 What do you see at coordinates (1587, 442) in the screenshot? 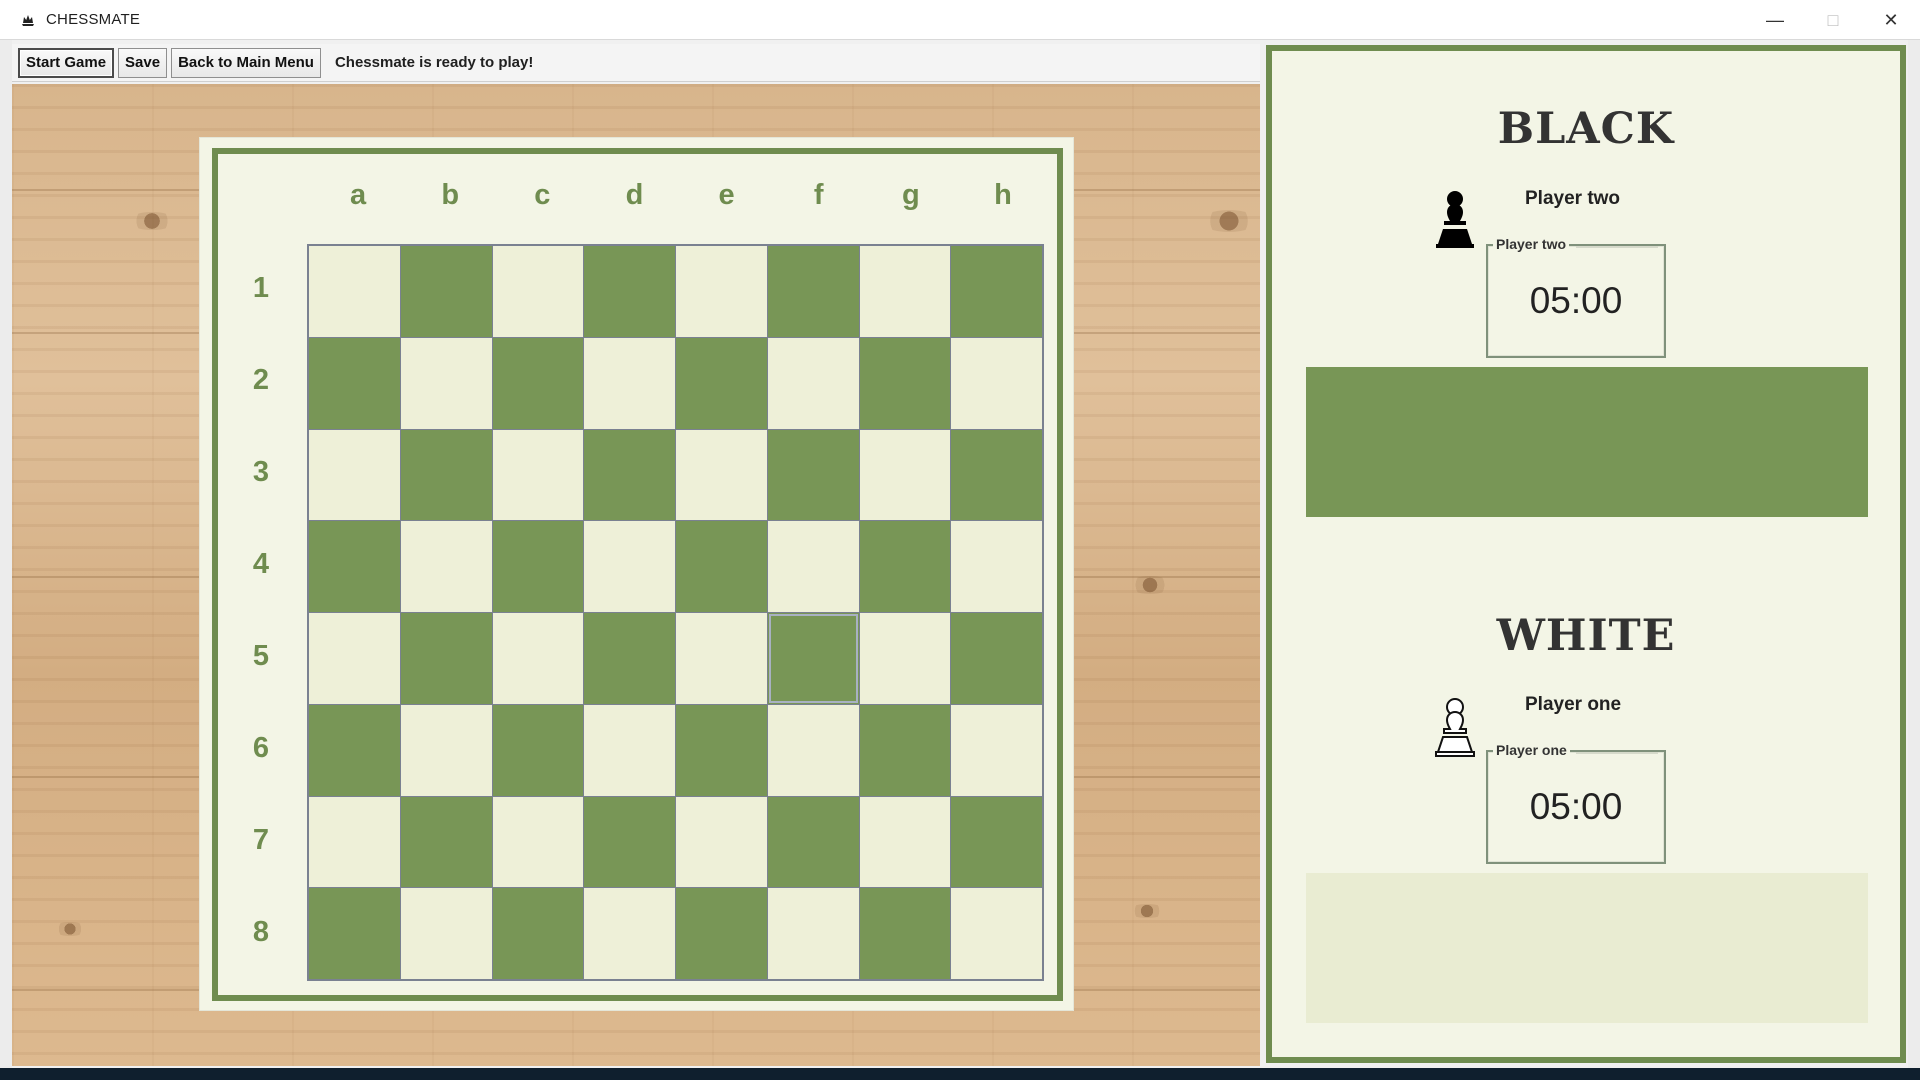
I see `black-captured-pieces-area` at bounding box center [1587, 442].